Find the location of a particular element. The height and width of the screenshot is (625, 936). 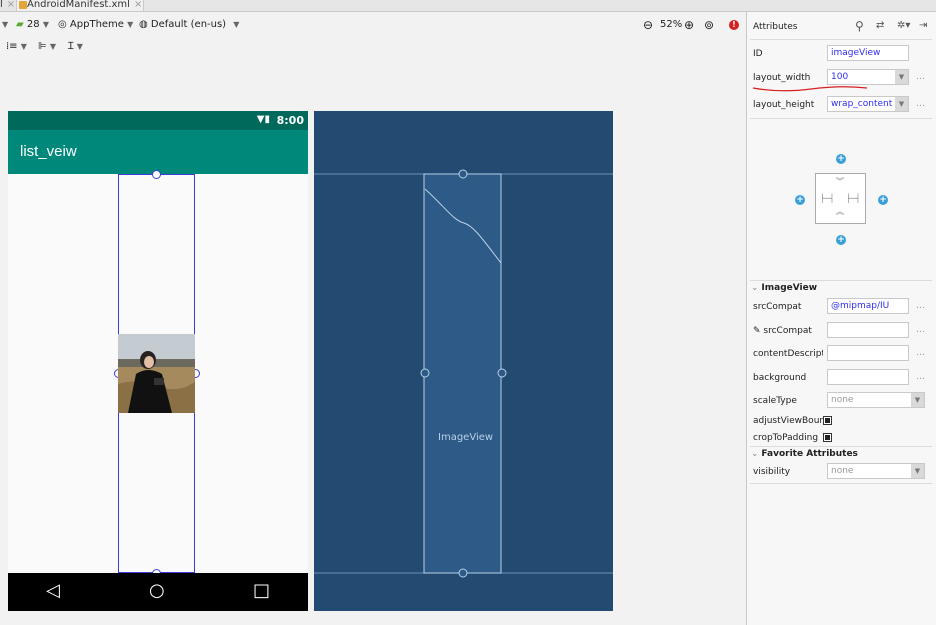

imageview-photo is located at coordinates (156, 373).